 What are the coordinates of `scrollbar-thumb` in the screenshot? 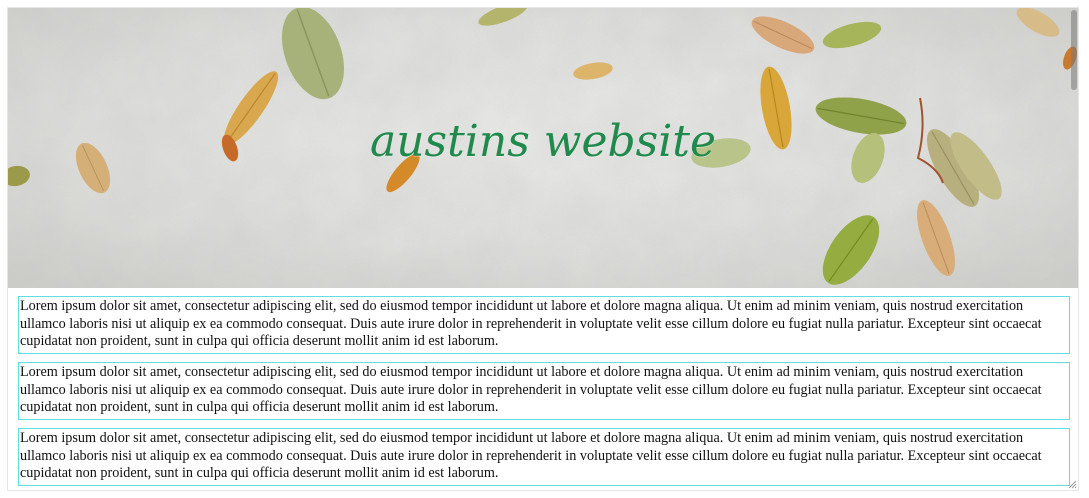 It's located at (1074, 50).